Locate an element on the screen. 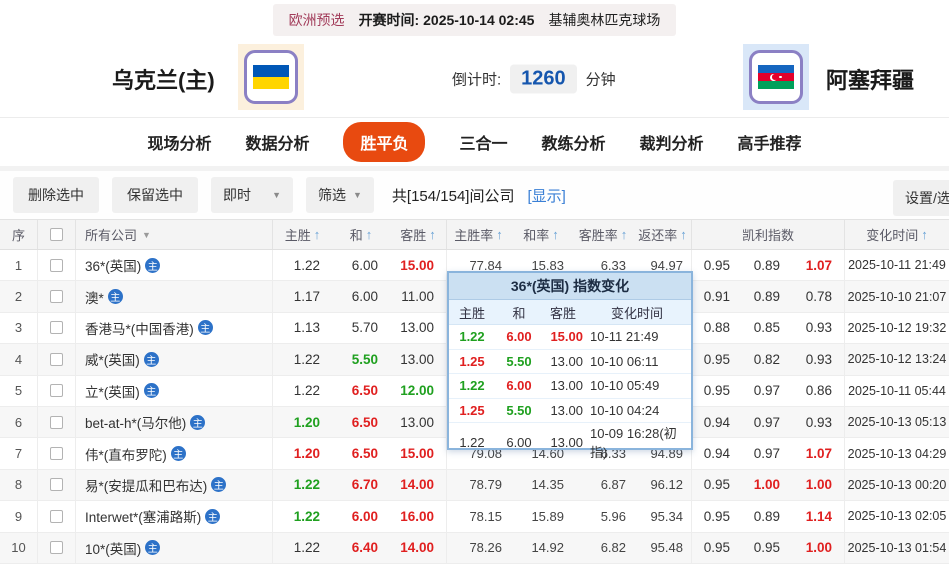 The image size is (949, 566). company-name: 10*(英国) is located at coordinates (113, 548).